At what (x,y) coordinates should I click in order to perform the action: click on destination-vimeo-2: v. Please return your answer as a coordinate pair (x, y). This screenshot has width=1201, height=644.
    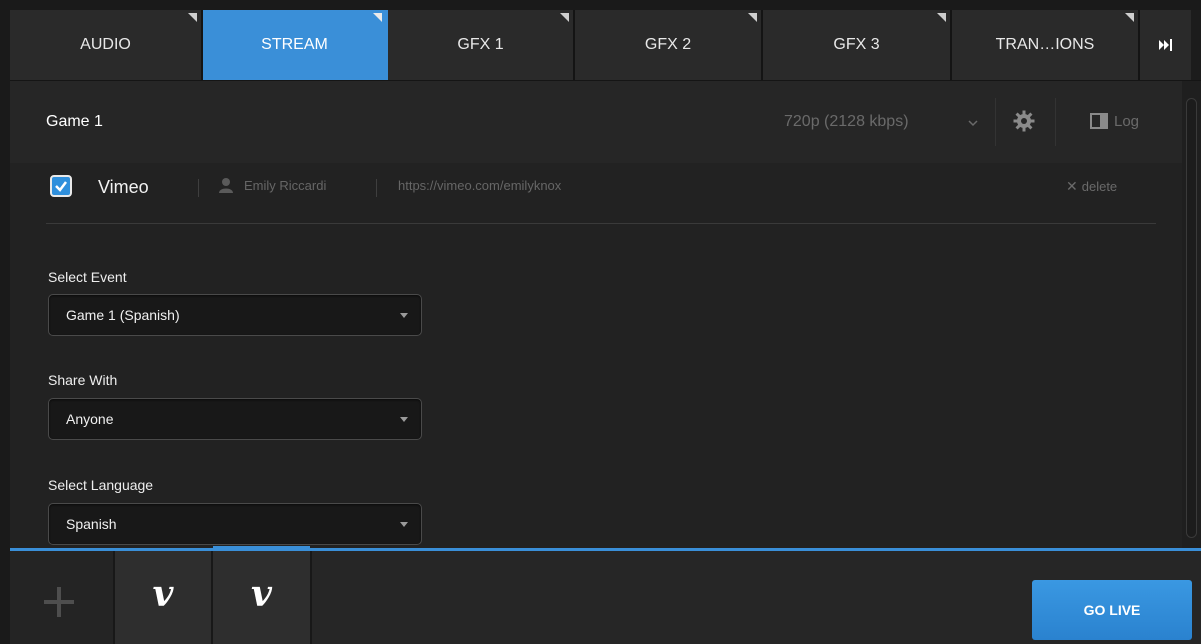
    Looking at the image, I should click on (262, 595).